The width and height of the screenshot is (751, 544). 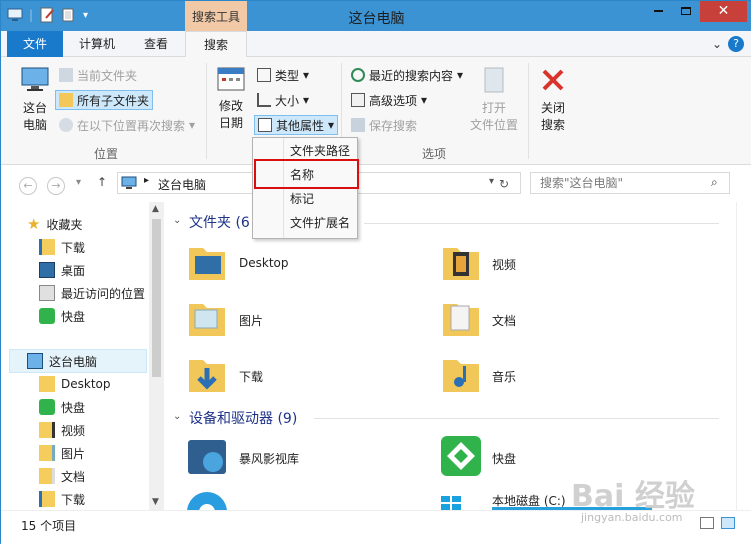 I want to click on help-icon: ?, so click(x=736, y=44).